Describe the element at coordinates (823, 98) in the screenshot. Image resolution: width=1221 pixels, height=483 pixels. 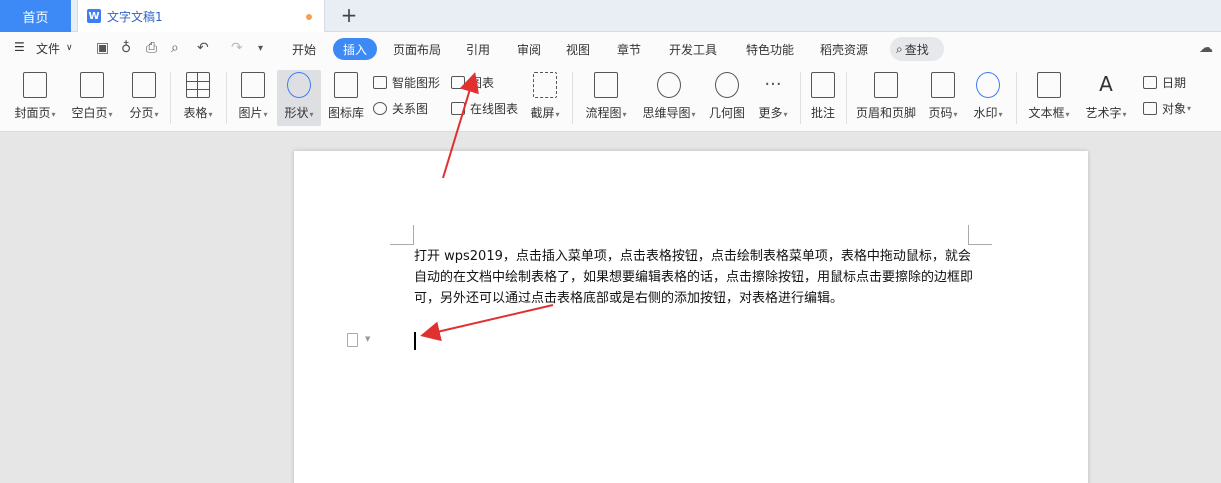
I see `comment-button: 批注` at that location.